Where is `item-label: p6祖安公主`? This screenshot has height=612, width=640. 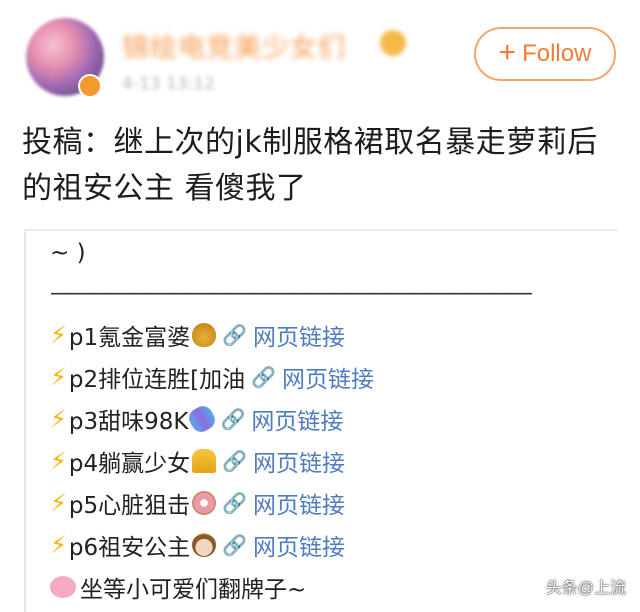 item-label: p6祖安公主 is located at coordinates (129, 548).